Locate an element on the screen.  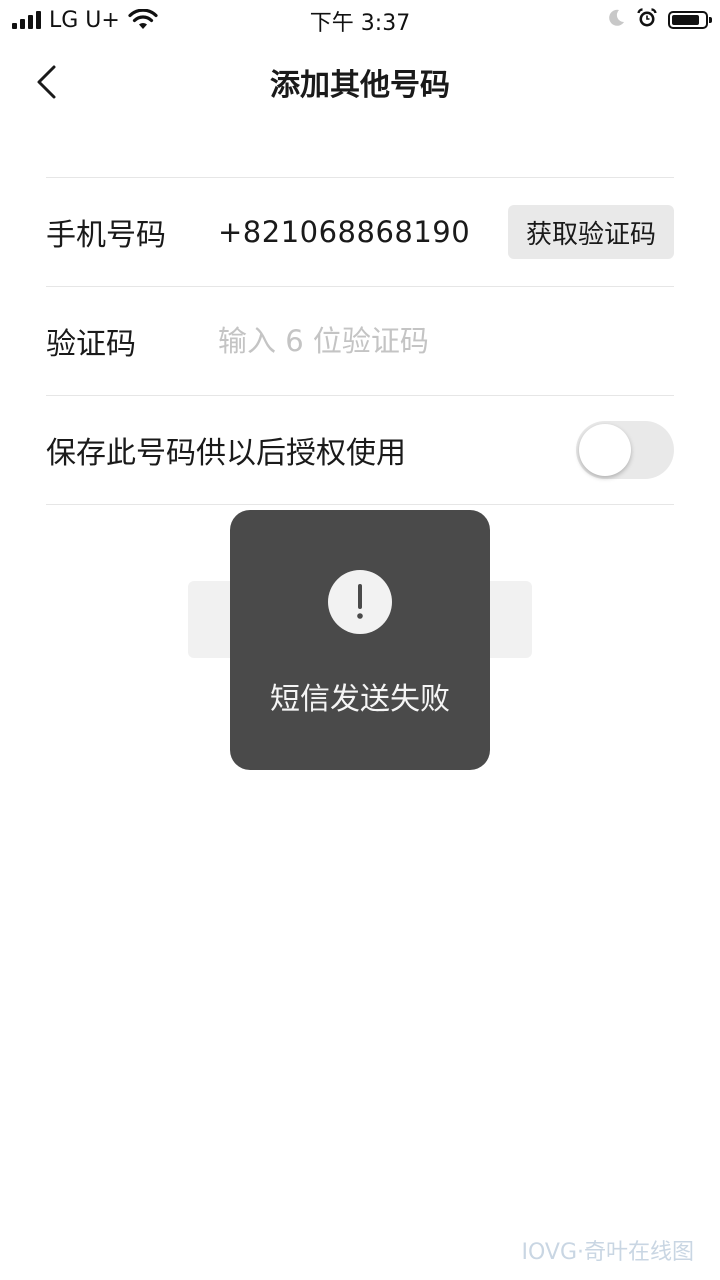
page-title: 添加其他号码 is located at coordinates (360, 85).